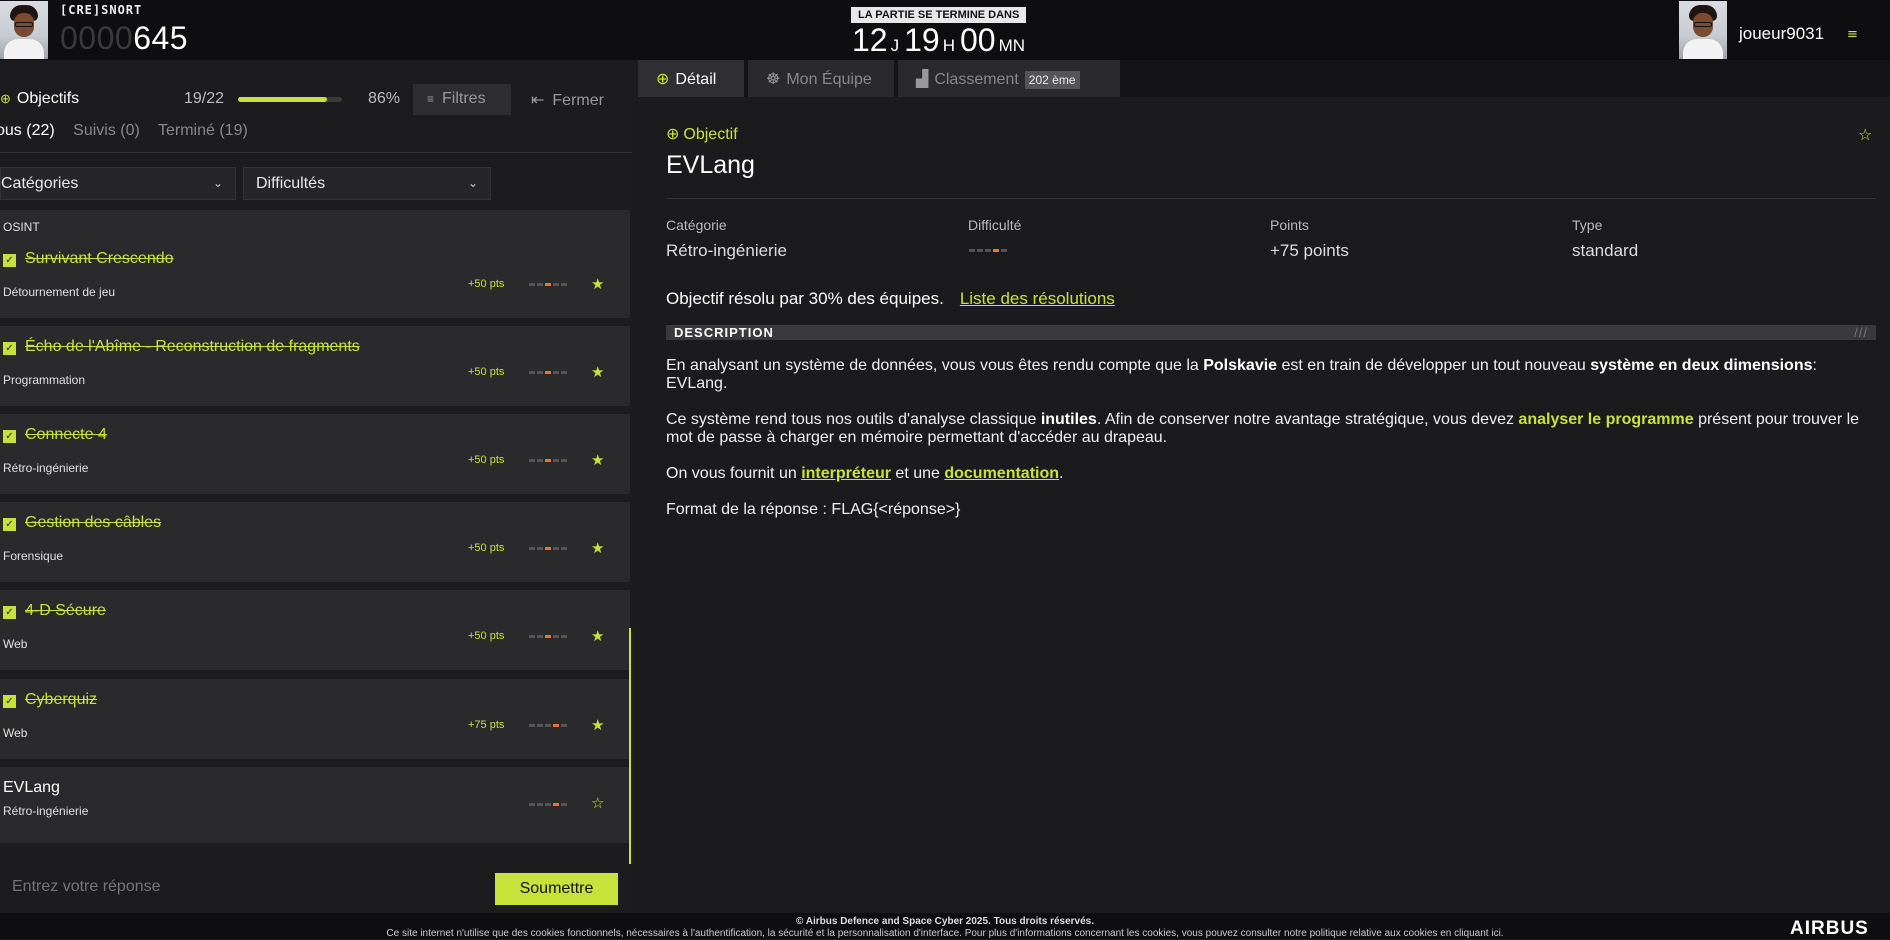 Image resolution: width=1890 pixels, height=940 pixels. What do you see at coordinates (203, 130) in the screenshot?
I see `subtab-done: Terminé (19)` at bounding box center [203, 130].